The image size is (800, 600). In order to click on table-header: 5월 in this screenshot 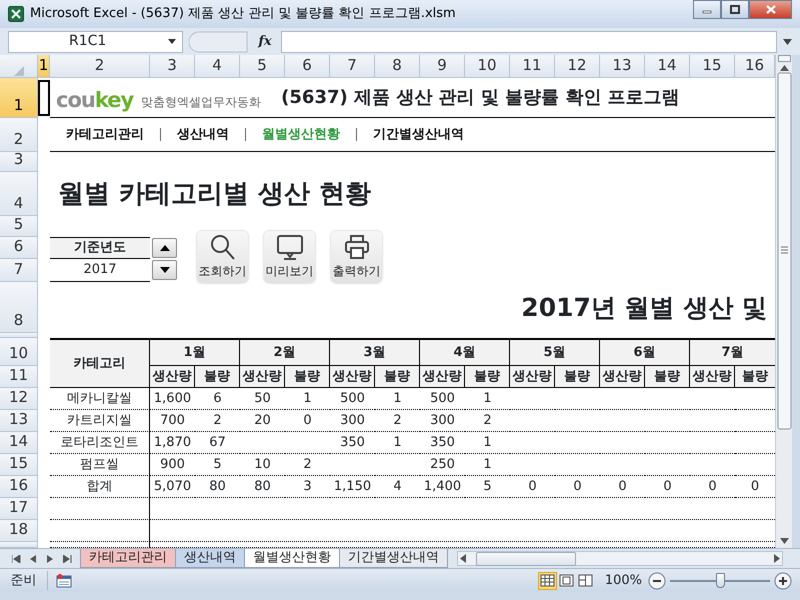, I will do `click(555, 352)`.